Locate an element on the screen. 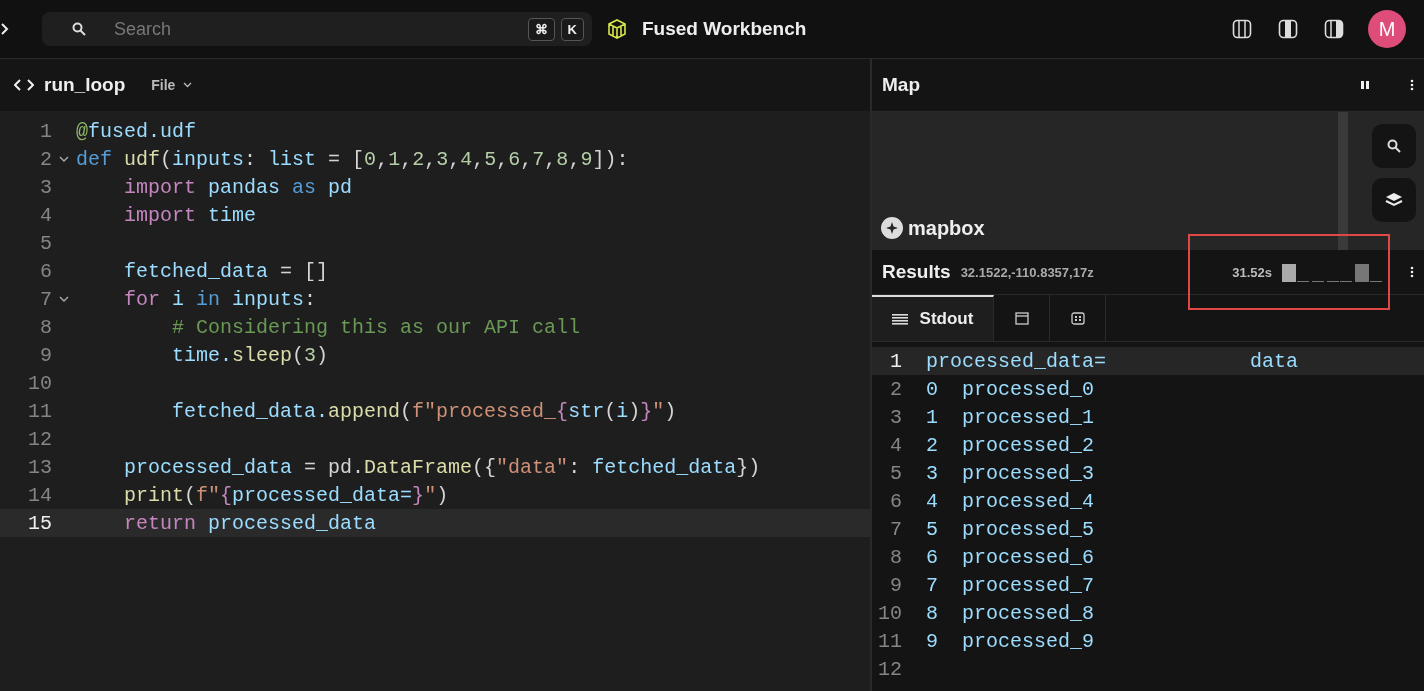  line-number: 14 is located at coordinates (39, 495).